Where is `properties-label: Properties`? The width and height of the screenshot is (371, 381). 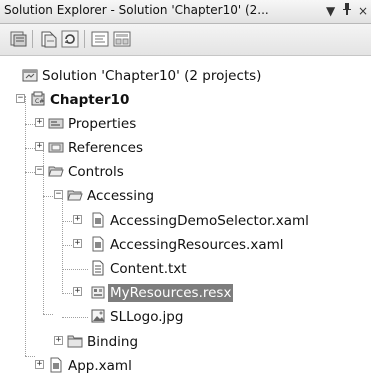
properties-label: Properties is located at coordinates (102, 124).